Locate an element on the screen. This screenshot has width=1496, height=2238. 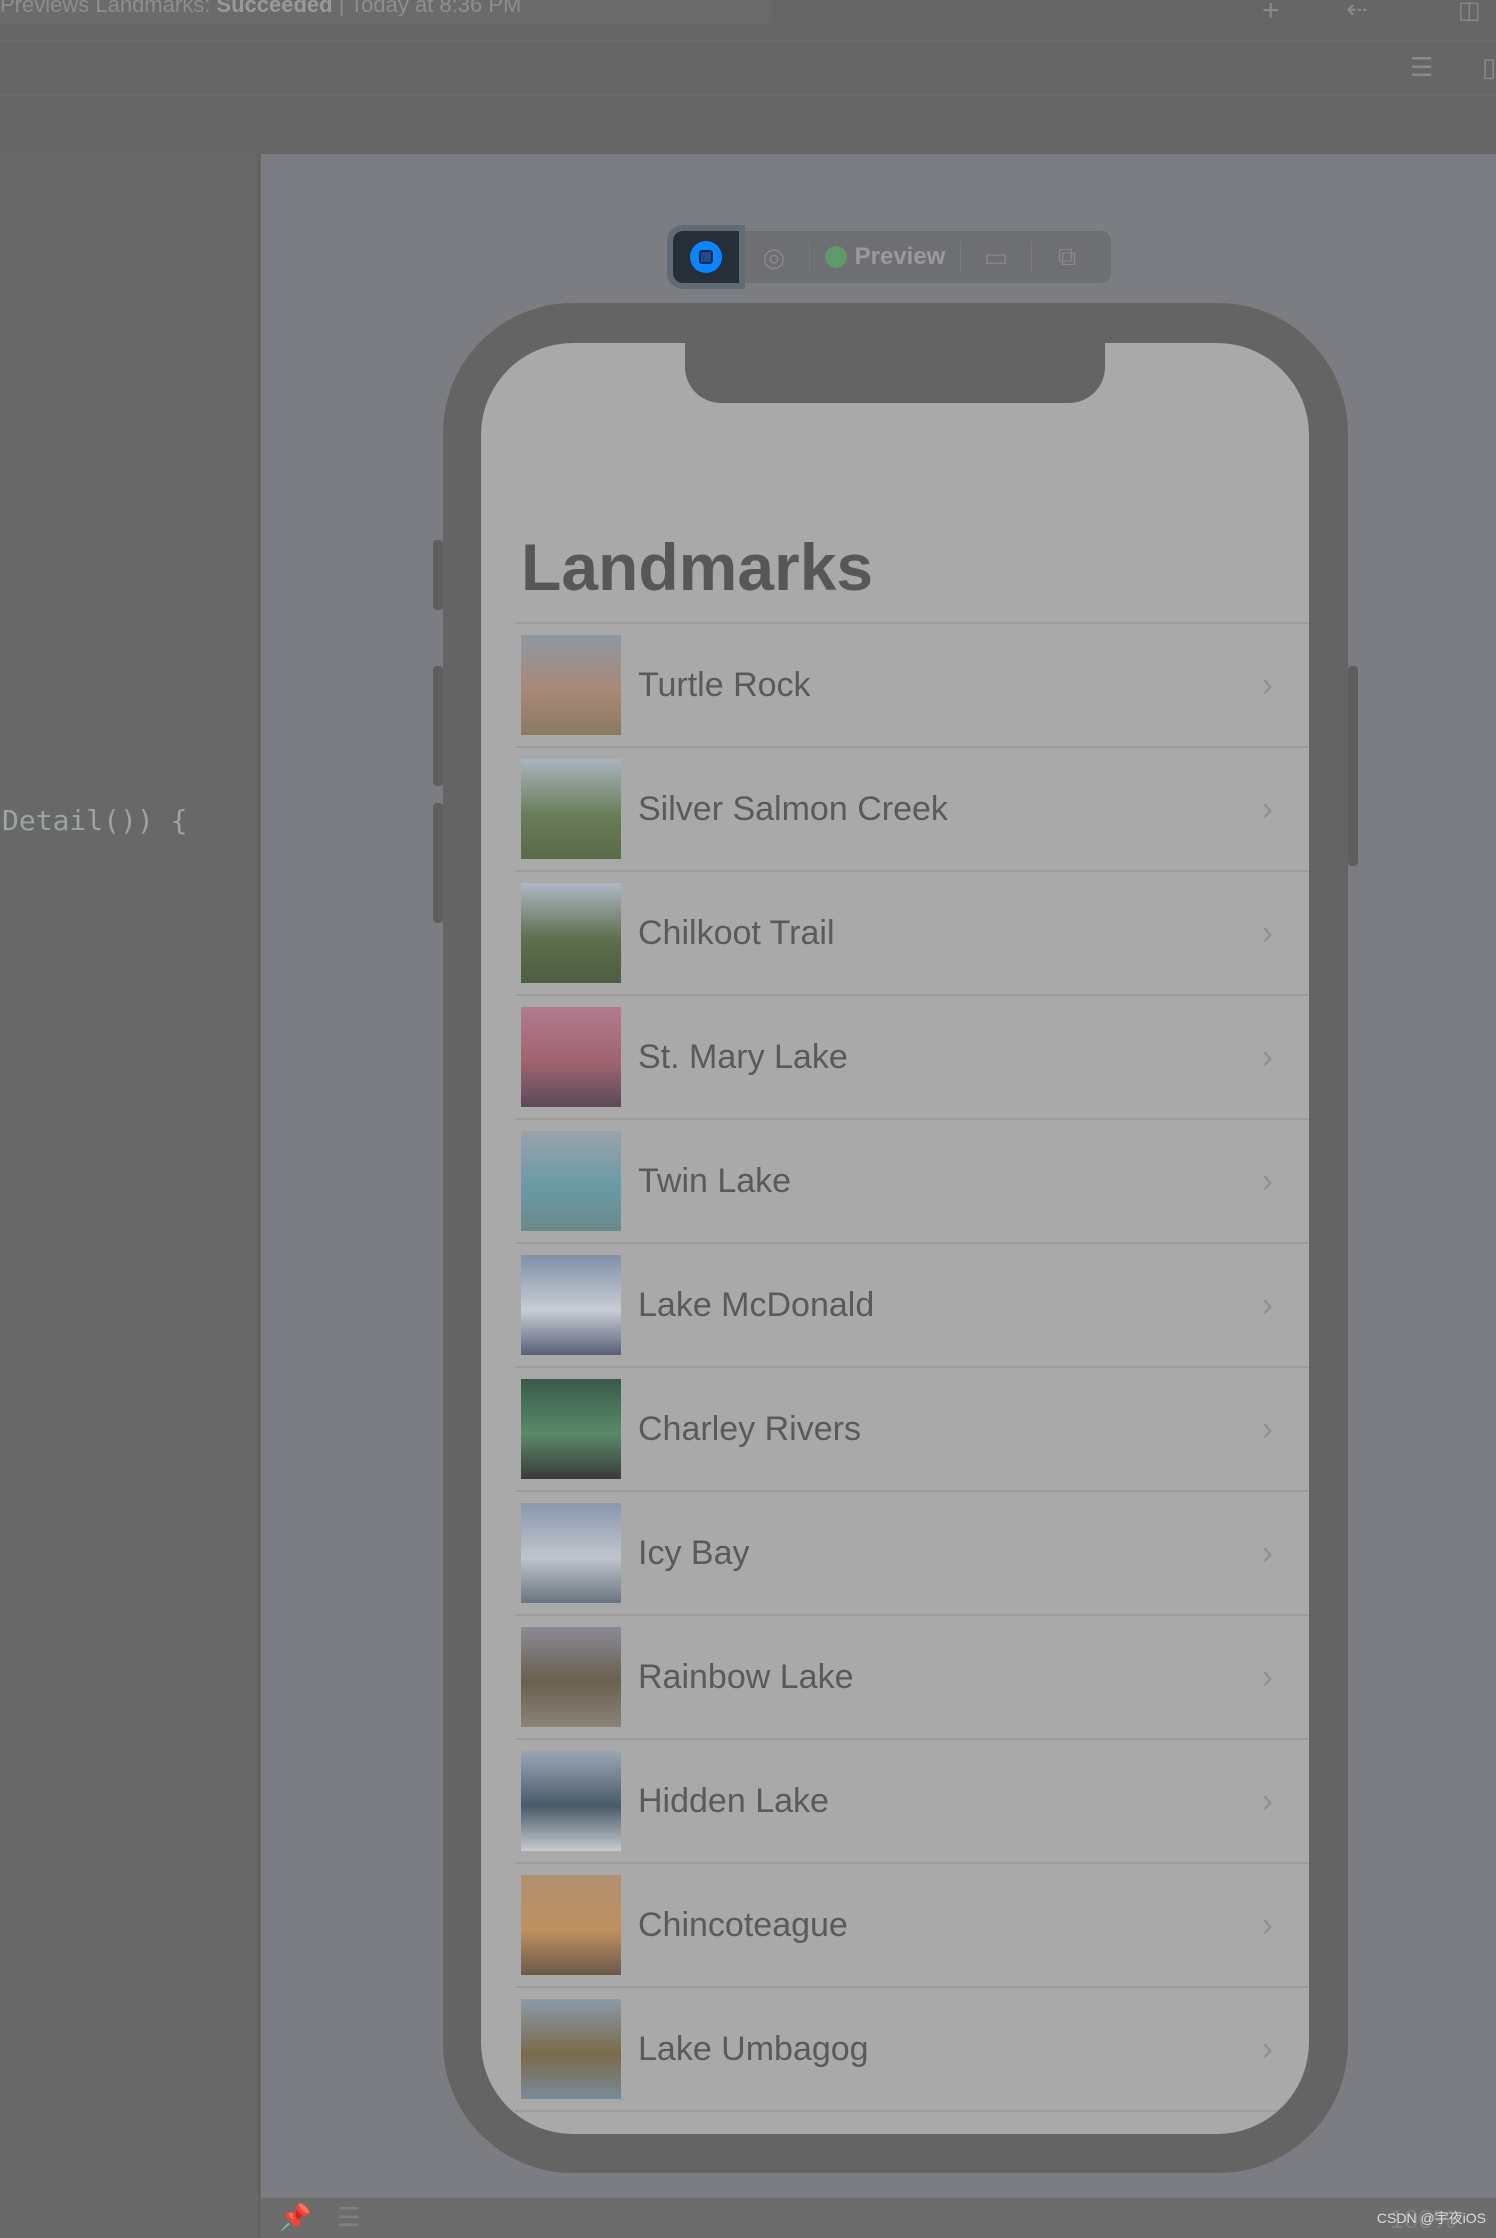
device-icon: ◎ is located at coordinates (774, 256).